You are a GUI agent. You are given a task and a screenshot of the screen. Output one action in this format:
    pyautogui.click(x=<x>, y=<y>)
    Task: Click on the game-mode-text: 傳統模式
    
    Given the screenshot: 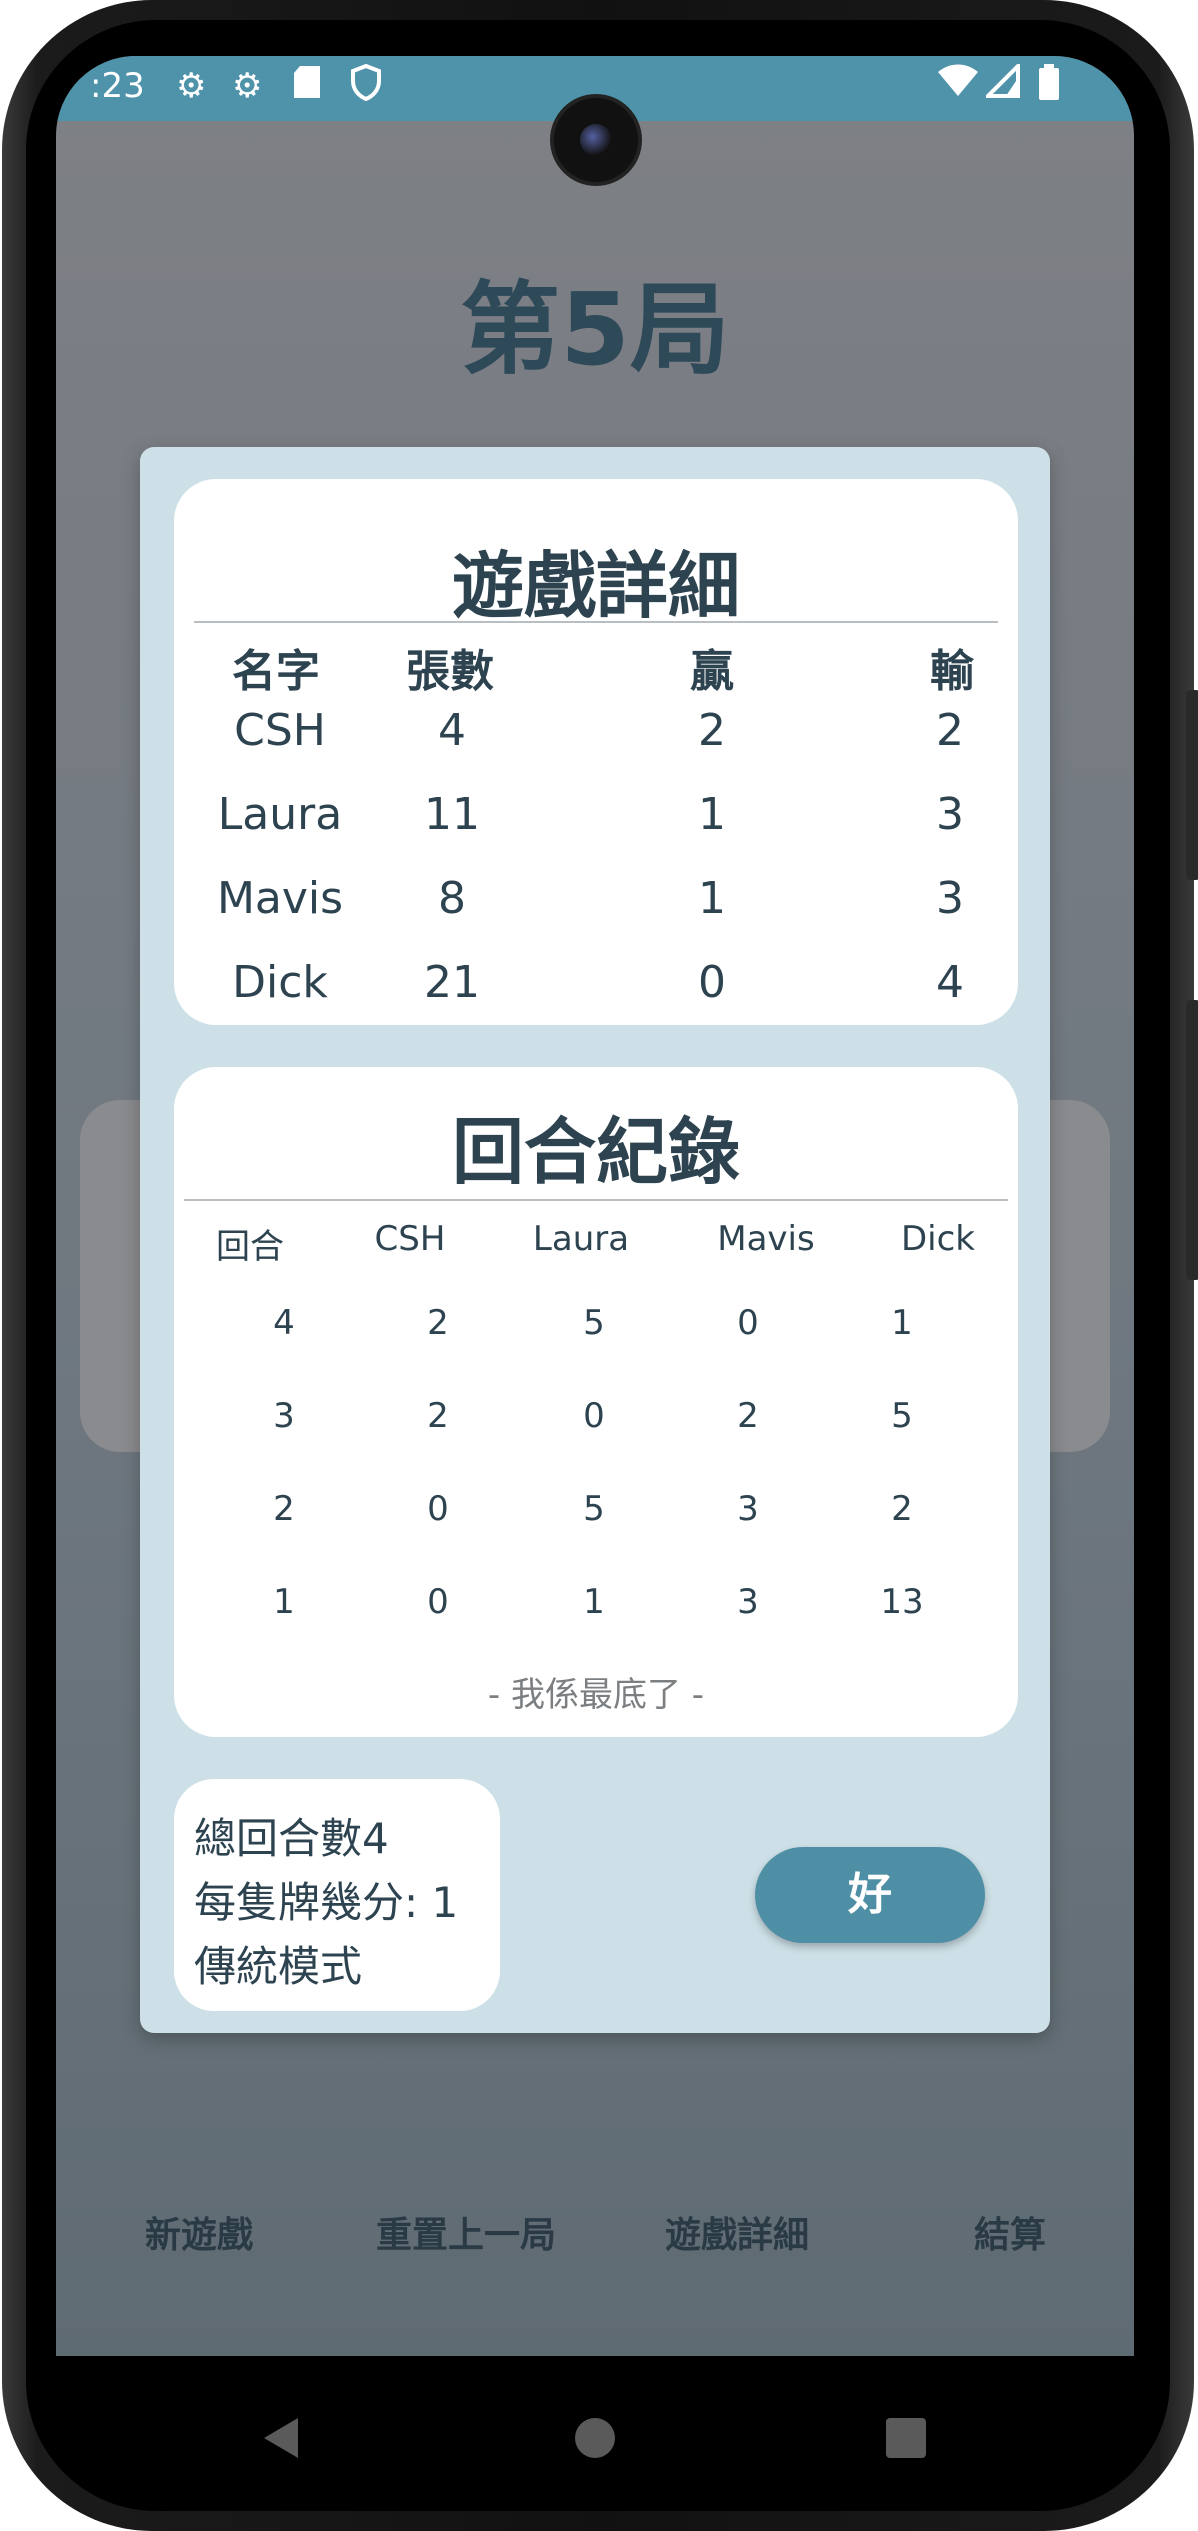 What is the action you would take?
    pyautogui.click(x=278, y=1966)
    